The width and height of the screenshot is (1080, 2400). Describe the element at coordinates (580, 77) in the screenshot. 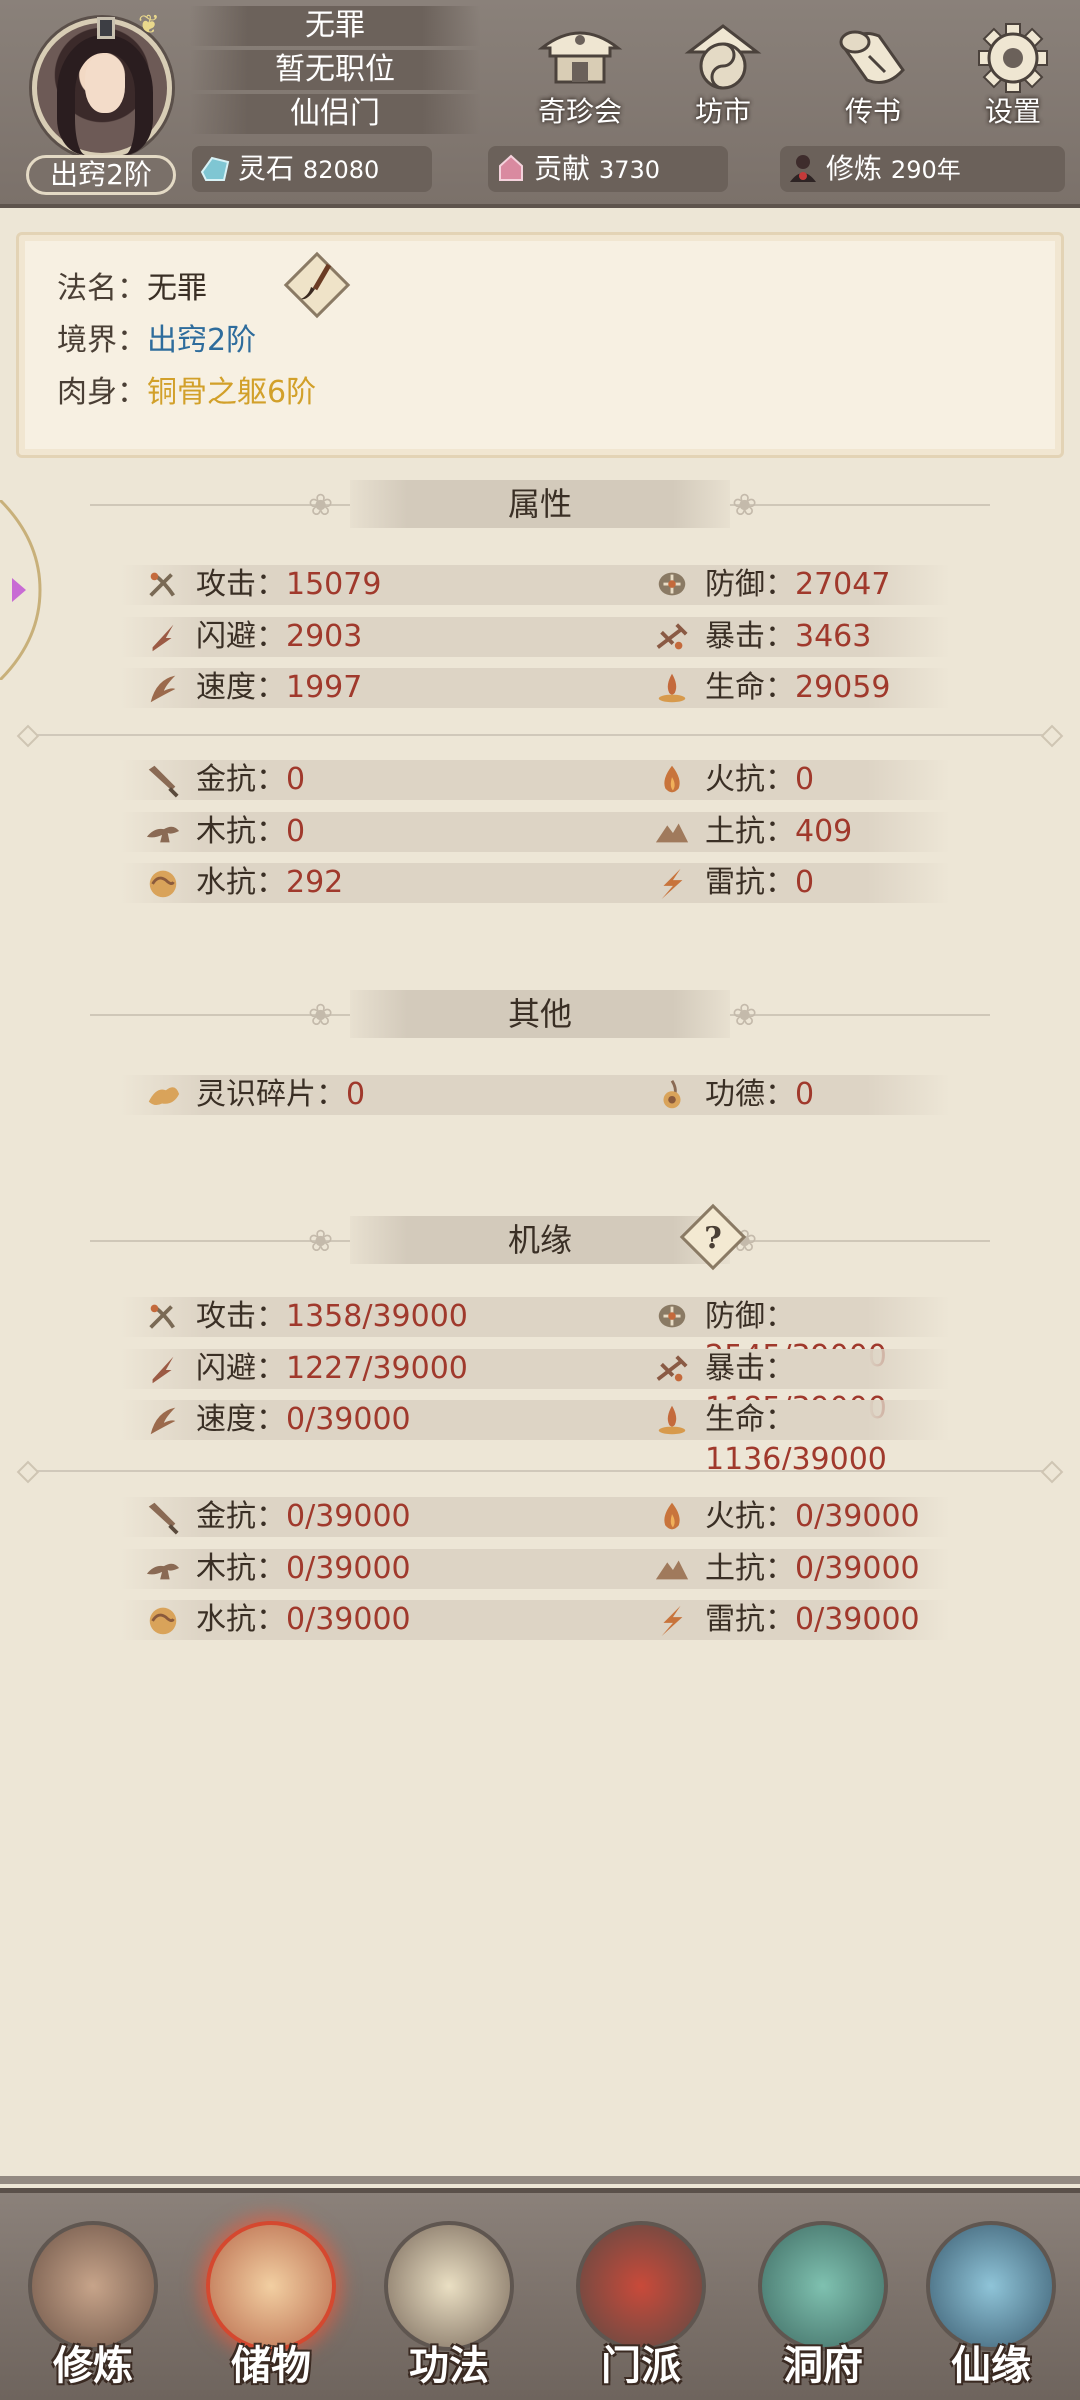

I see `treasure-auction-button: 奇珍会` at that location.